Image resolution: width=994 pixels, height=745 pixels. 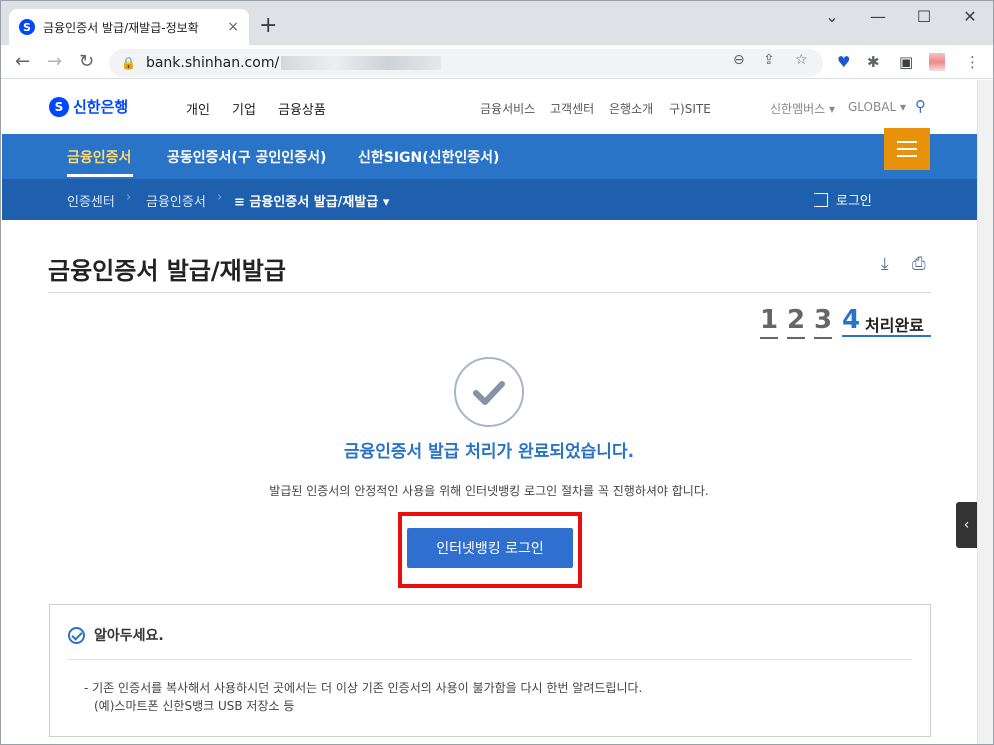 What do you see at coordinates (924, 16) in the screenshot?
I see `maximize-button: ☐` at bounding box center [924, 16].